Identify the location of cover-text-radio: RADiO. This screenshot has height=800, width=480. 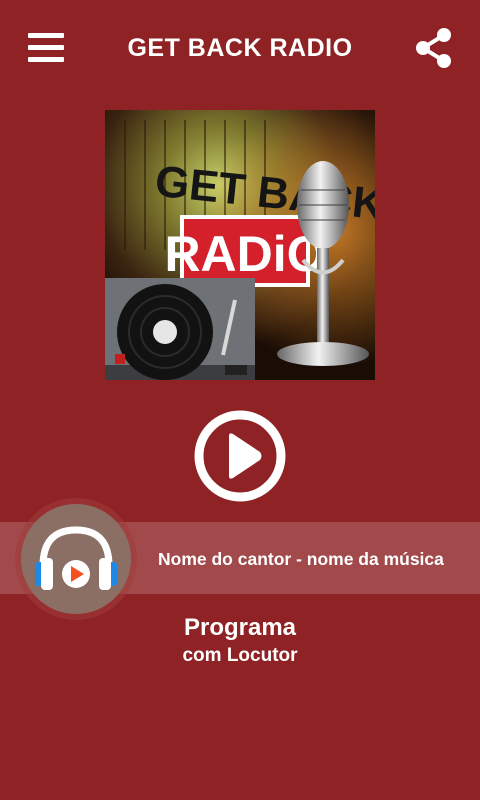
(244, 254).